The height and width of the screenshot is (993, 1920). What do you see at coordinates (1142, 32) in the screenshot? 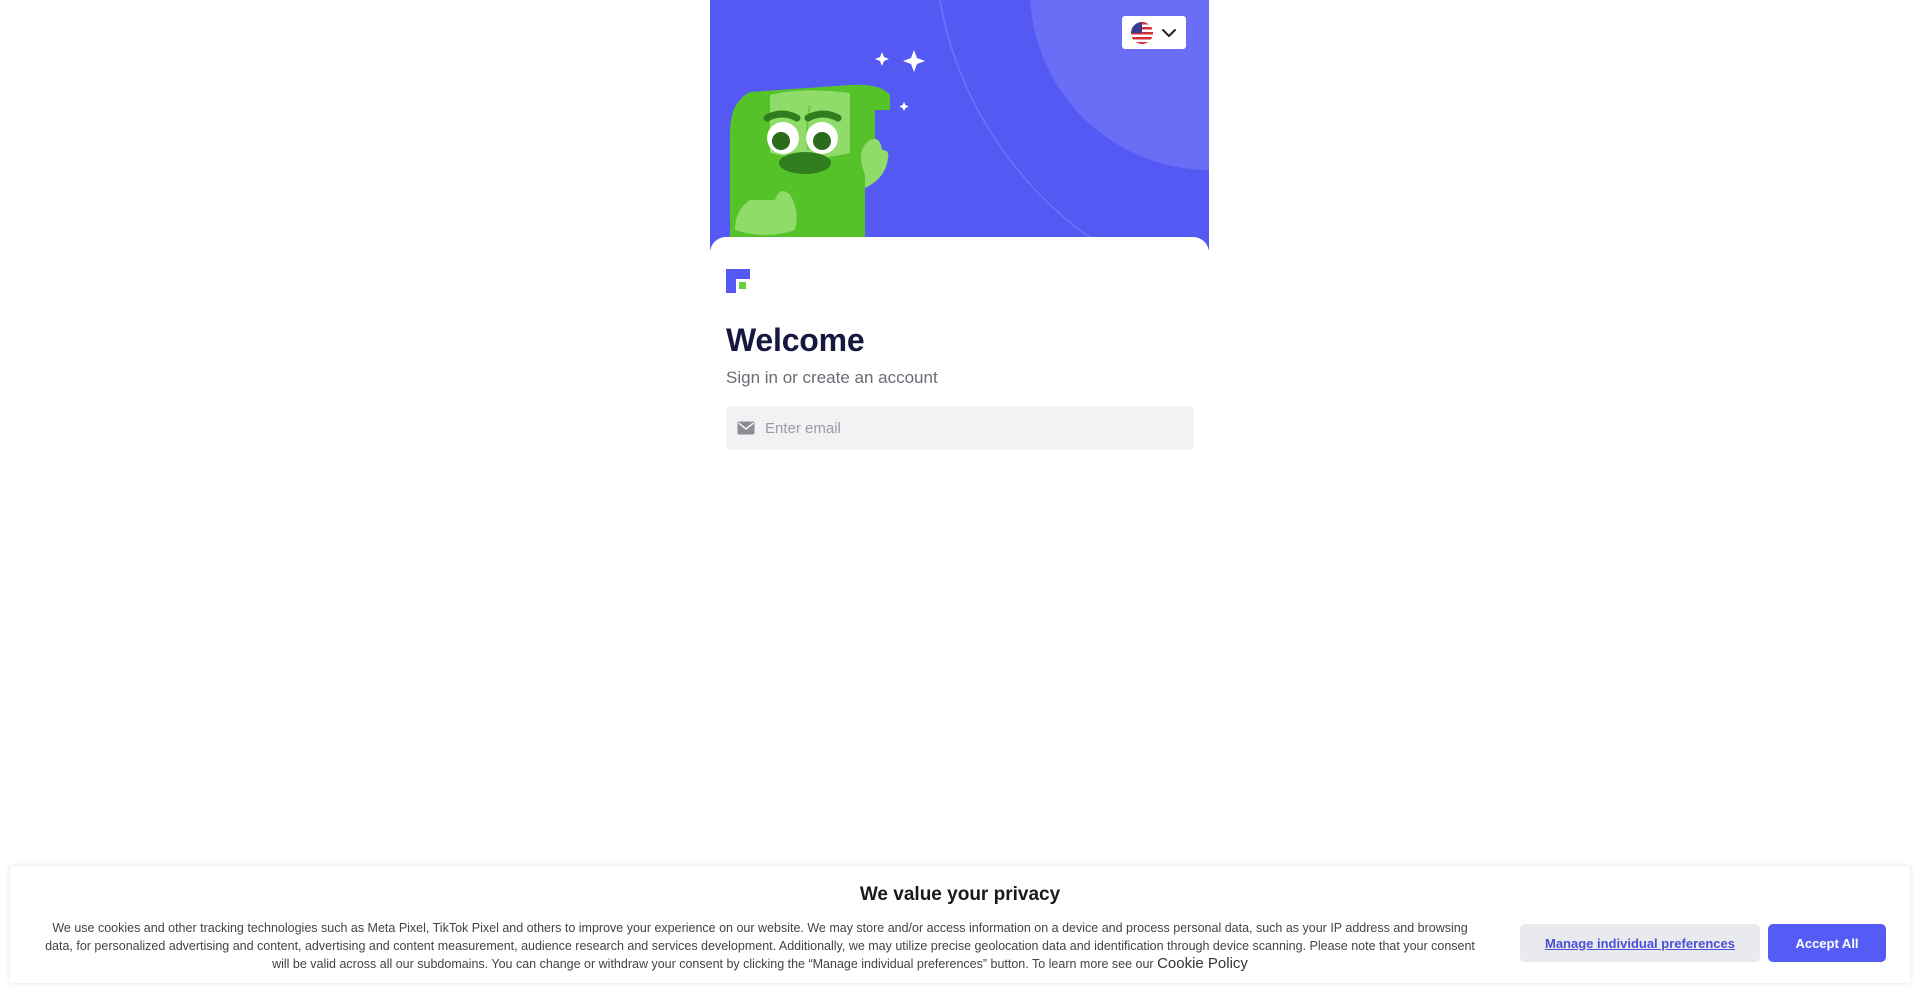
I see `us-flag-icon` at bounding box center [1142, 32].